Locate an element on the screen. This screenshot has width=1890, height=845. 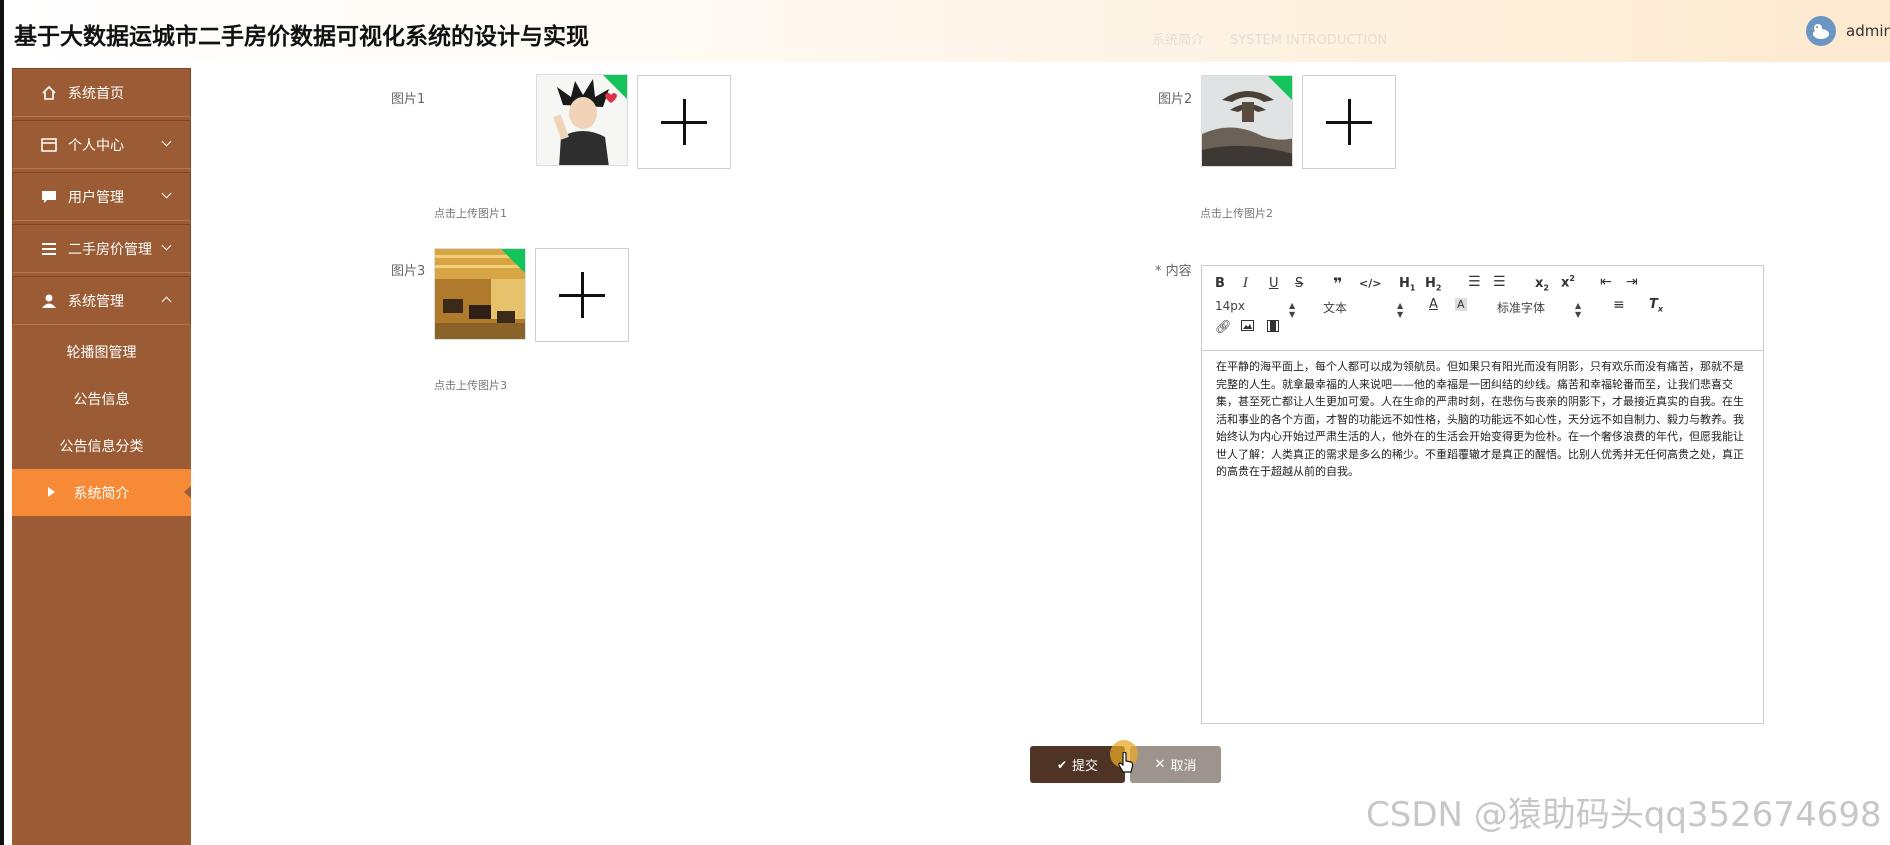
link-icon: 🔗︎ is located at coordinates (1223, 327).